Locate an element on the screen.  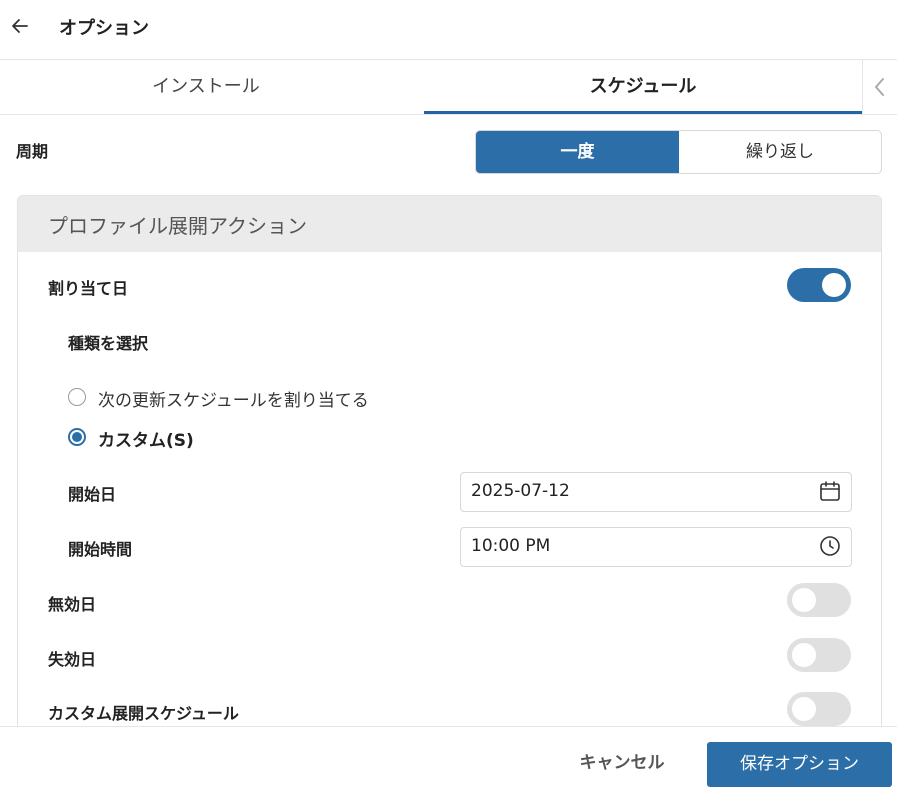
expiry-date-toggle is located at coordinates (819, 655).